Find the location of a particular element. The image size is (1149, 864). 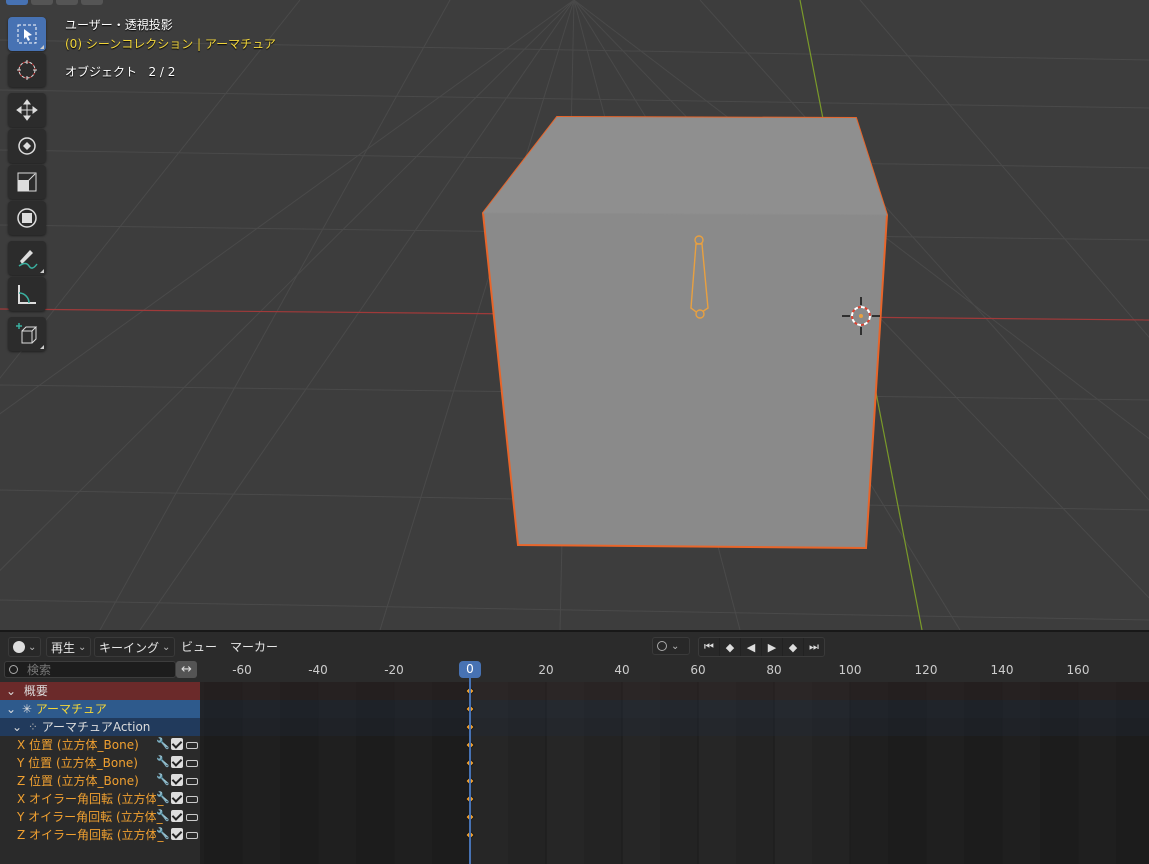

annotate-tool is located at coordinates (27, 258).